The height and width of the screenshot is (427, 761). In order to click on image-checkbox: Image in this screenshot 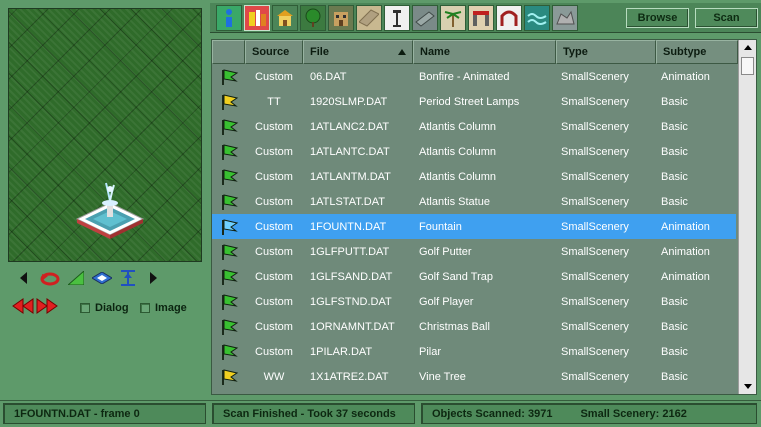, I will do `click(163, 308)`.